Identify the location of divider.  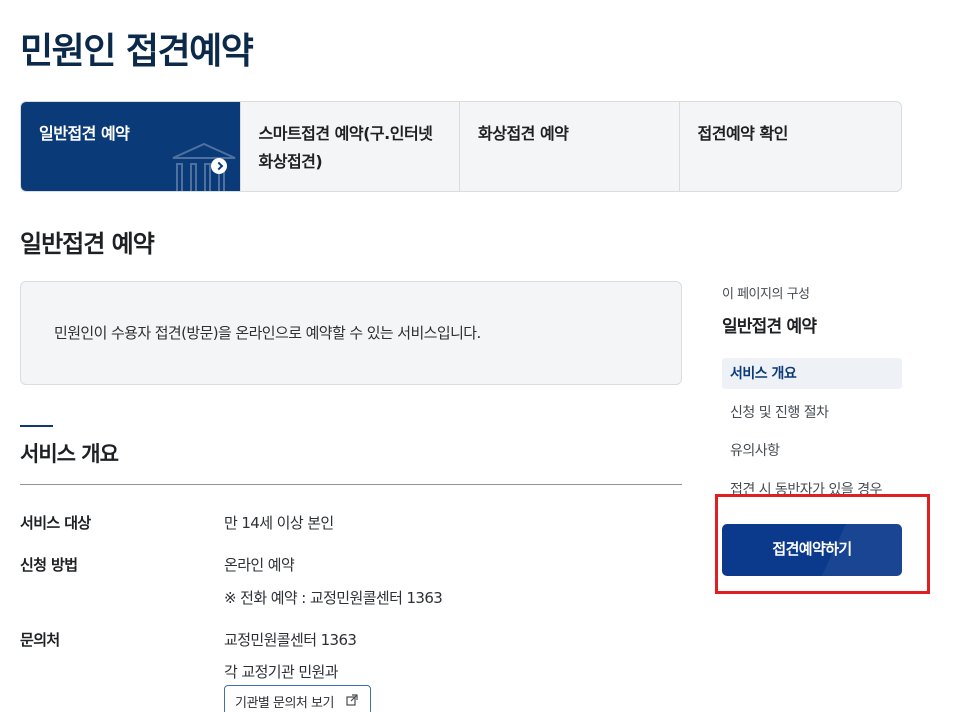
(351, 484).